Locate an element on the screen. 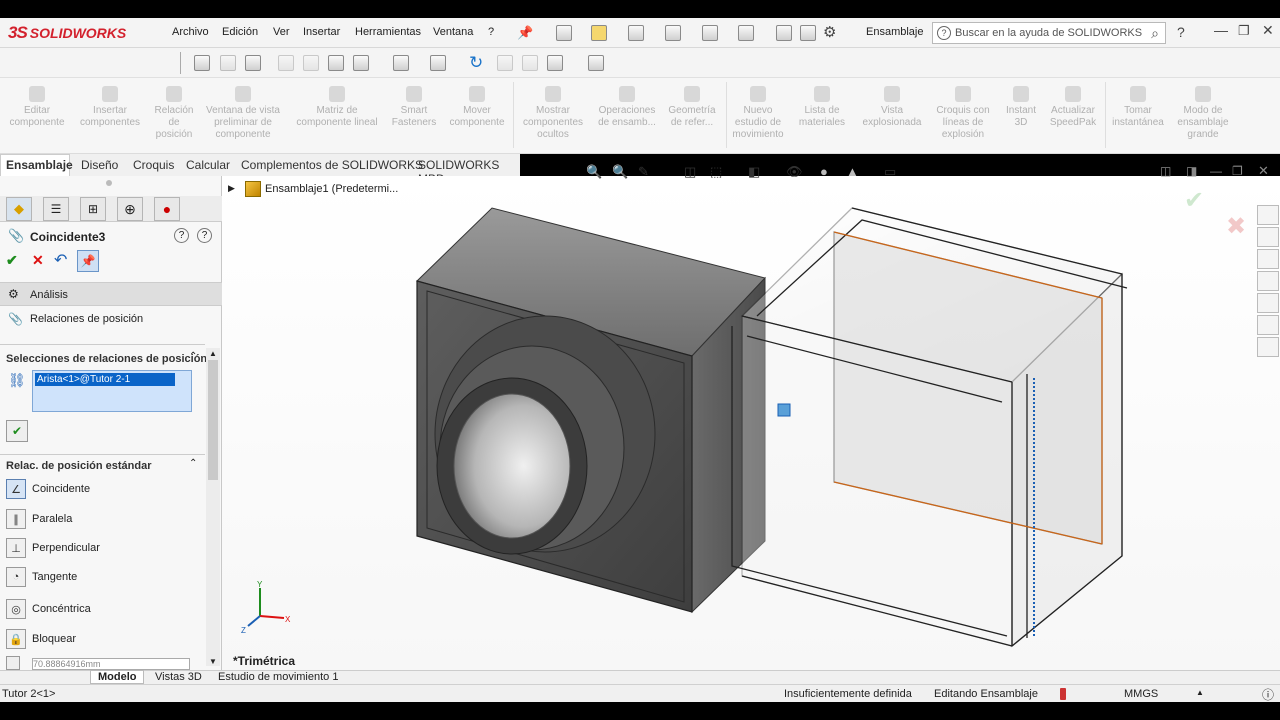  hide-show-icon is located at coordinates (438, 63).